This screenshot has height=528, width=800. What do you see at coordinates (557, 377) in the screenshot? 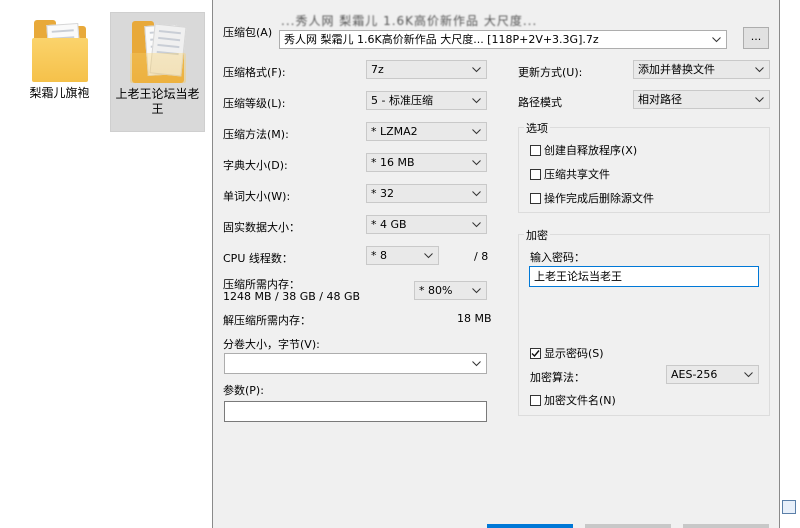
I see `algo-label: 加密算法：` at bounding box center [557, 377].